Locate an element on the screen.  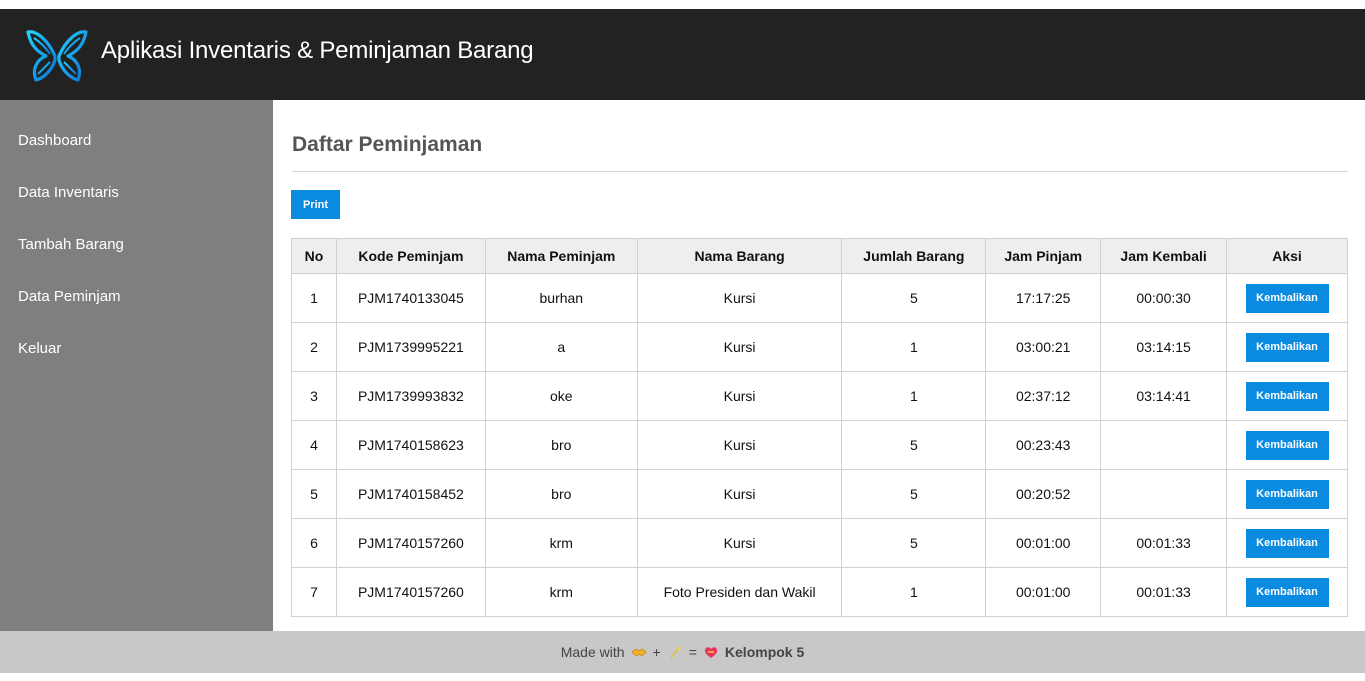
cell-nama: oke is located at coordinates (561, 396).